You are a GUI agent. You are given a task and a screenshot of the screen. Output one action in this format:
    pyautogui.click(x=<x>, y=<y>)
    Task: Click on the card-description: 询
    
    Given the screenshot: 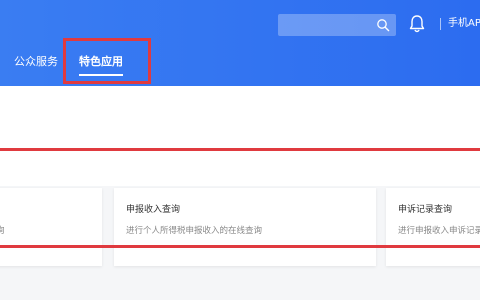 What is the action you would take?
    pyautogui.click(x=2, y=231)
    